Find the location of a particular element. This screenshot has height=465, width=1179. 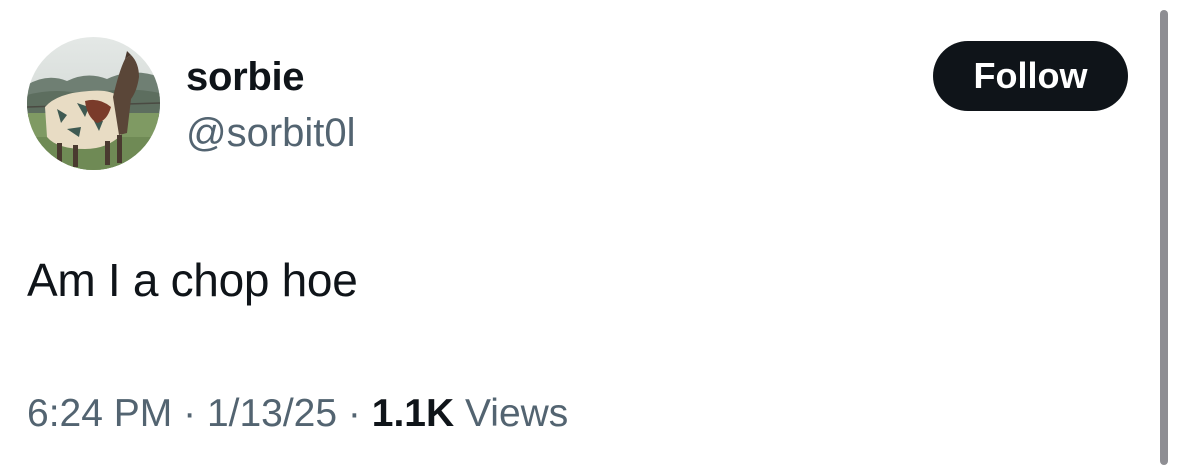

views-count: 1.1K is located at coordinates (413, 413).